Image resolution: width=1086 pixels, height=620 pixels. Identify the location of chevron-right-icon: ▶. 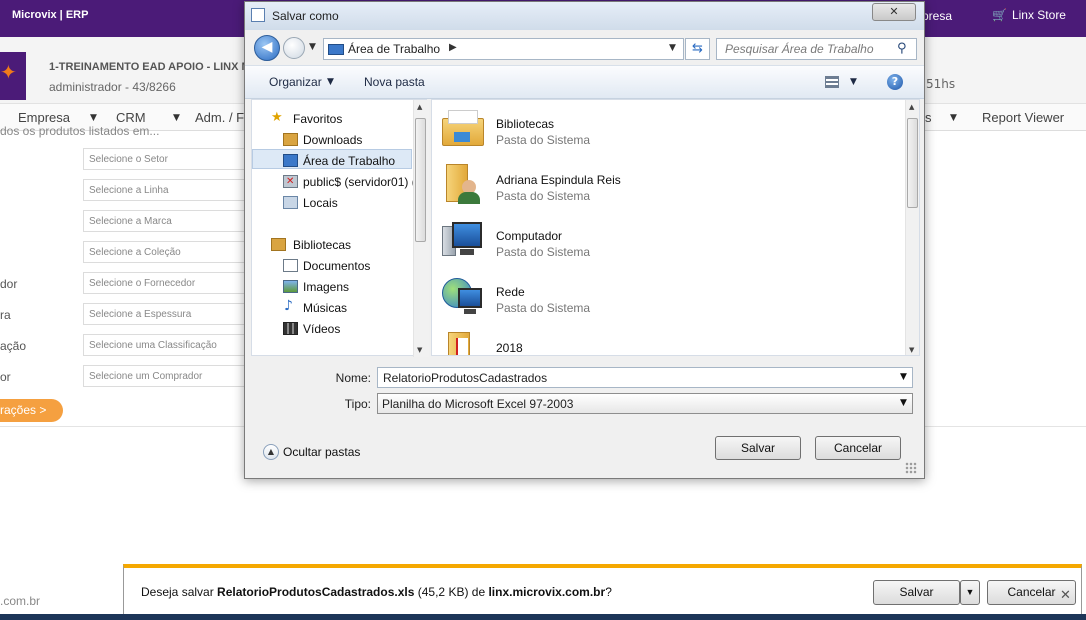
(453, 47).